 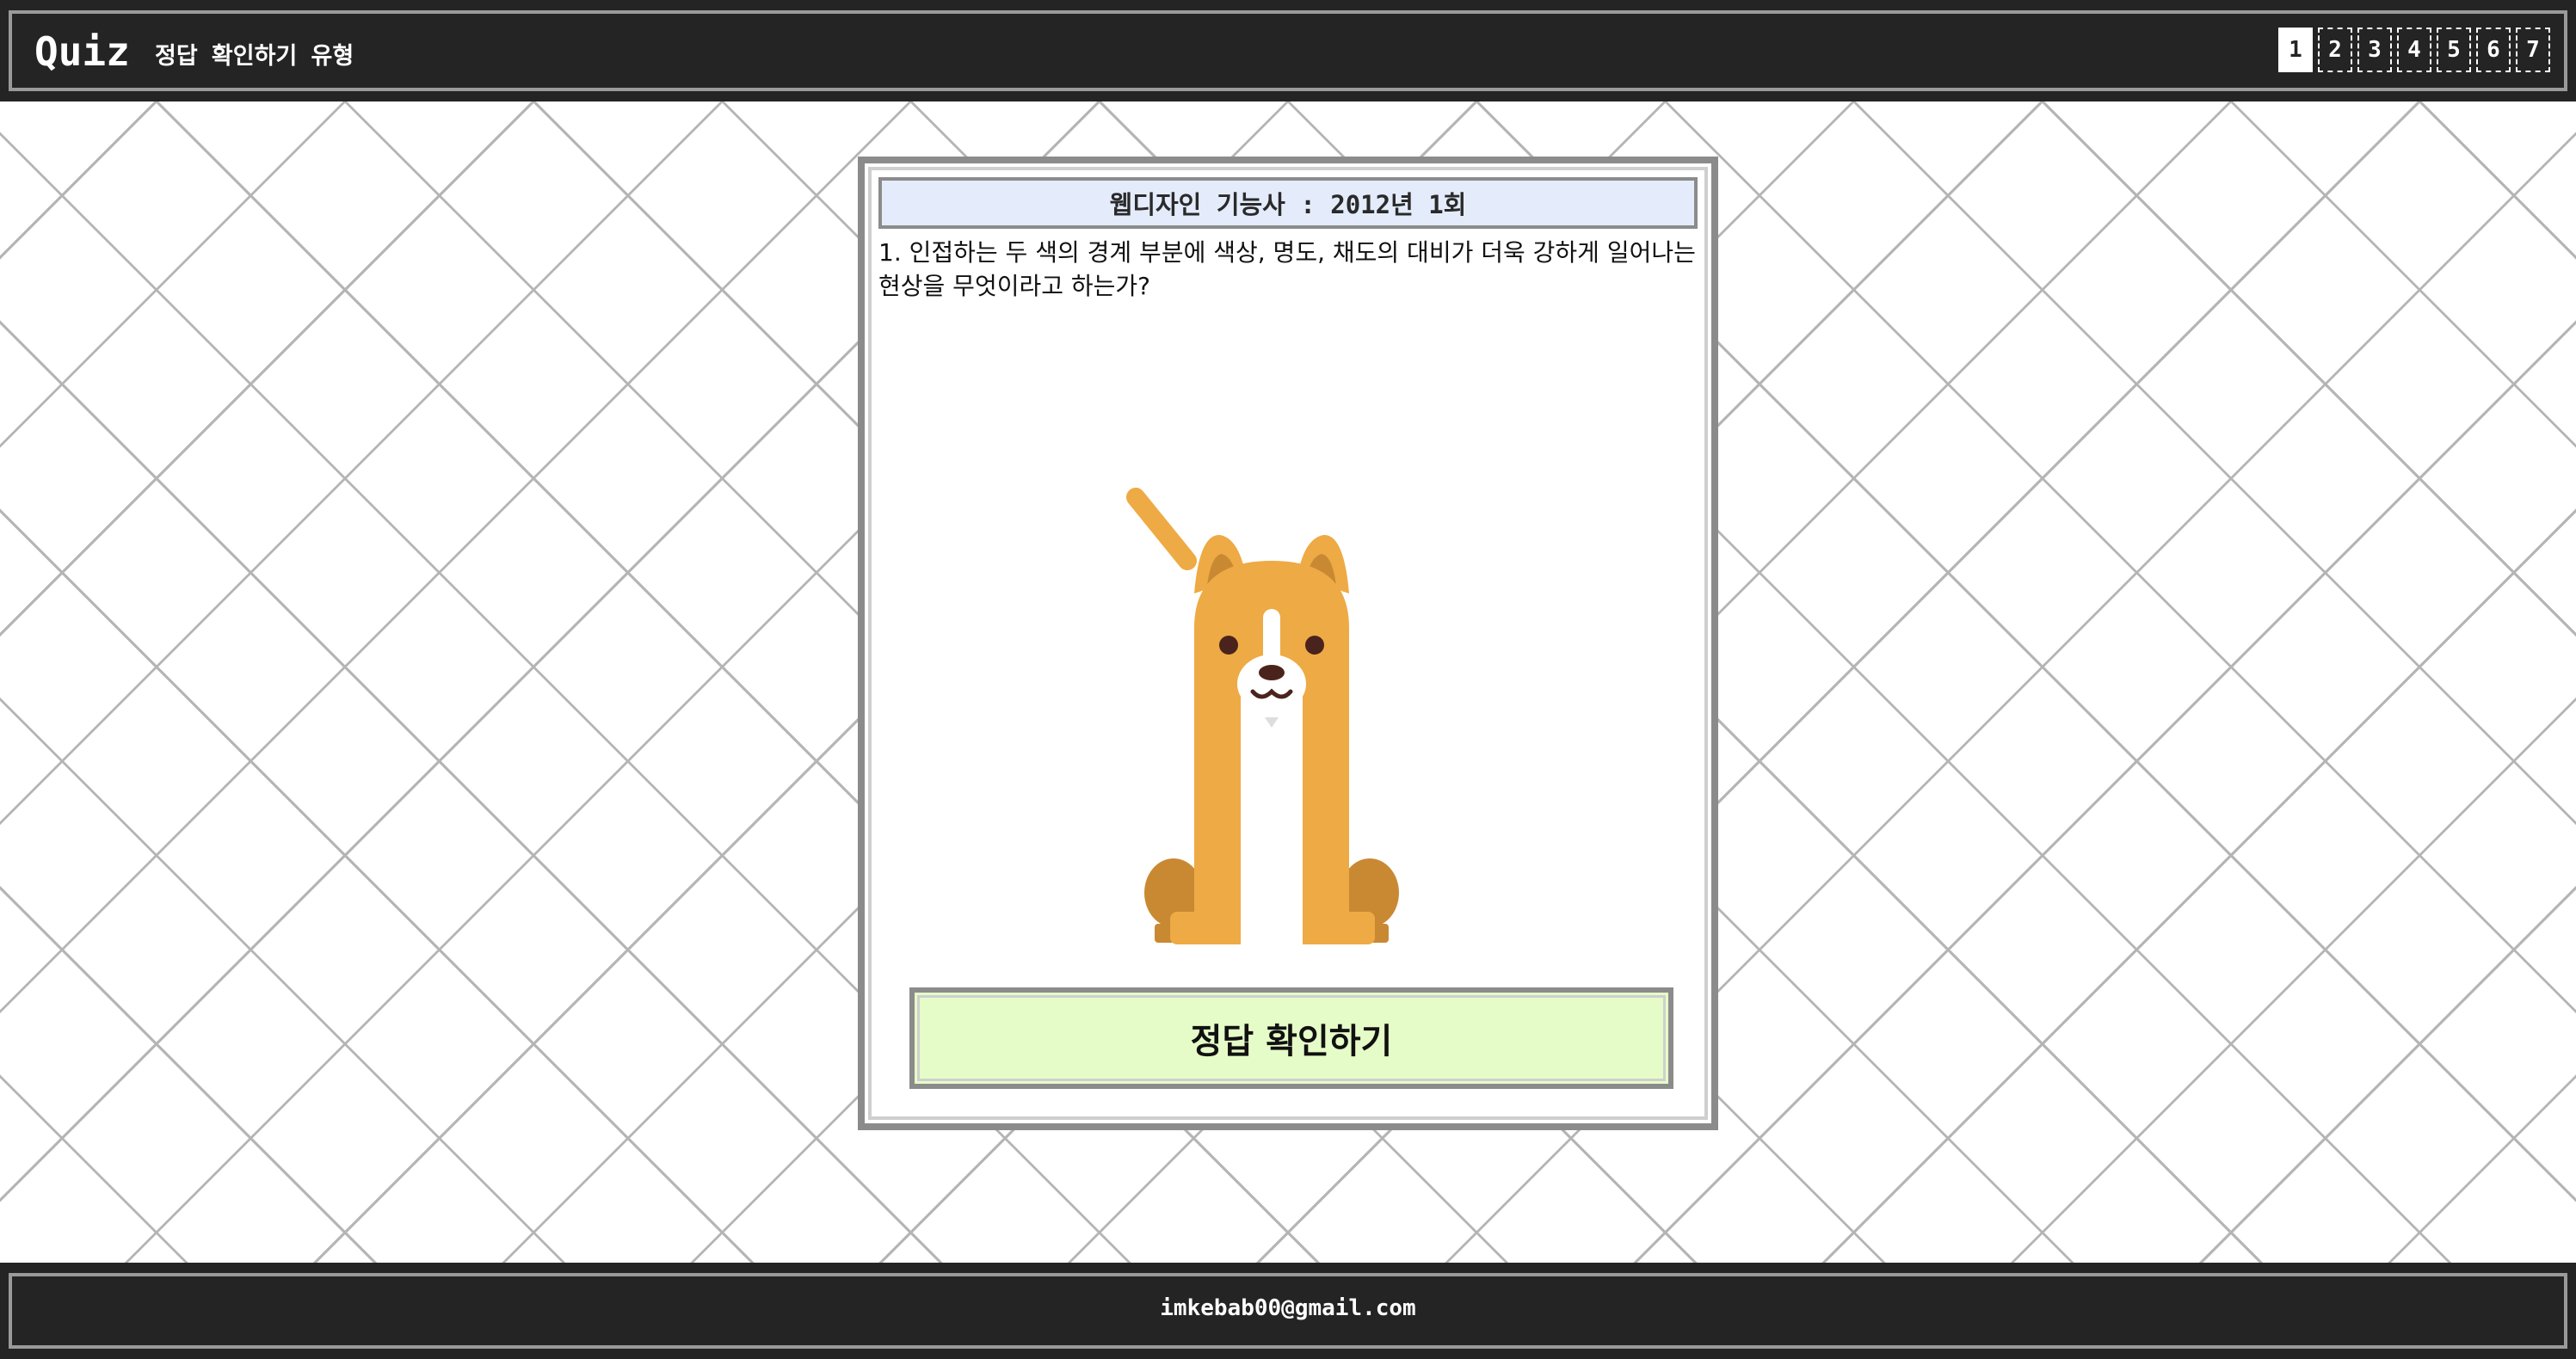 What do you see at coordinates (2335, 50) in the screenshot?
I see `page-button-2: 2` at bounding box center [2335, 50].